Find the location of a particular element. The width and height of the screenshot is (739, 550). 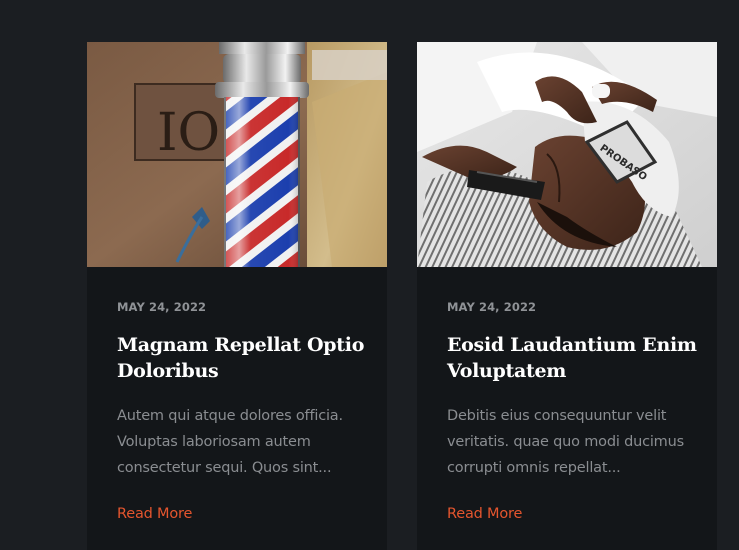

post-title: Magnam Repellat Optio Doloribus is located at coordinates (242, 358).